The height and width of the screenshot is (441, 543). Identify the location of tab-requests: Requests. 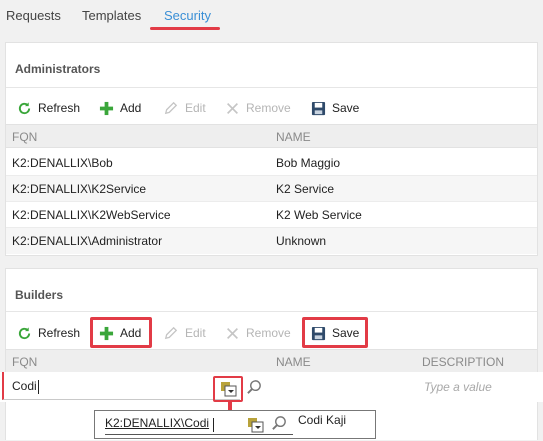
(33, 15).